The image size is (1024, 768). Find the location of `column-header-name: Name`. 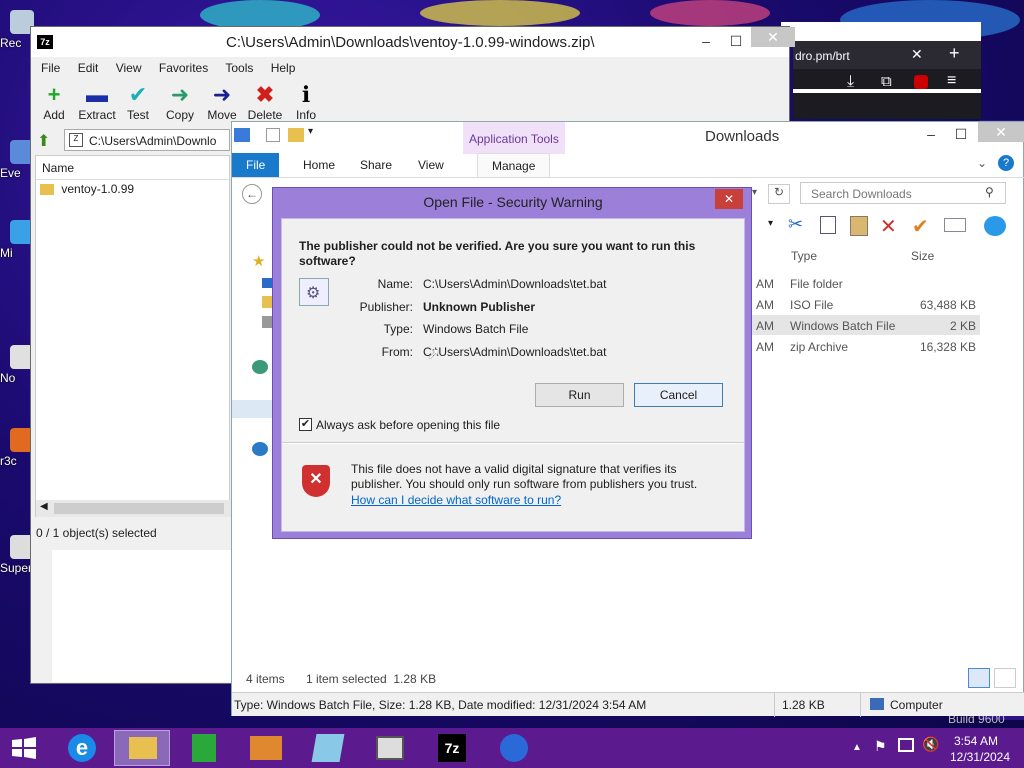

column-header-name: Name is located at coordinates (133, 168).